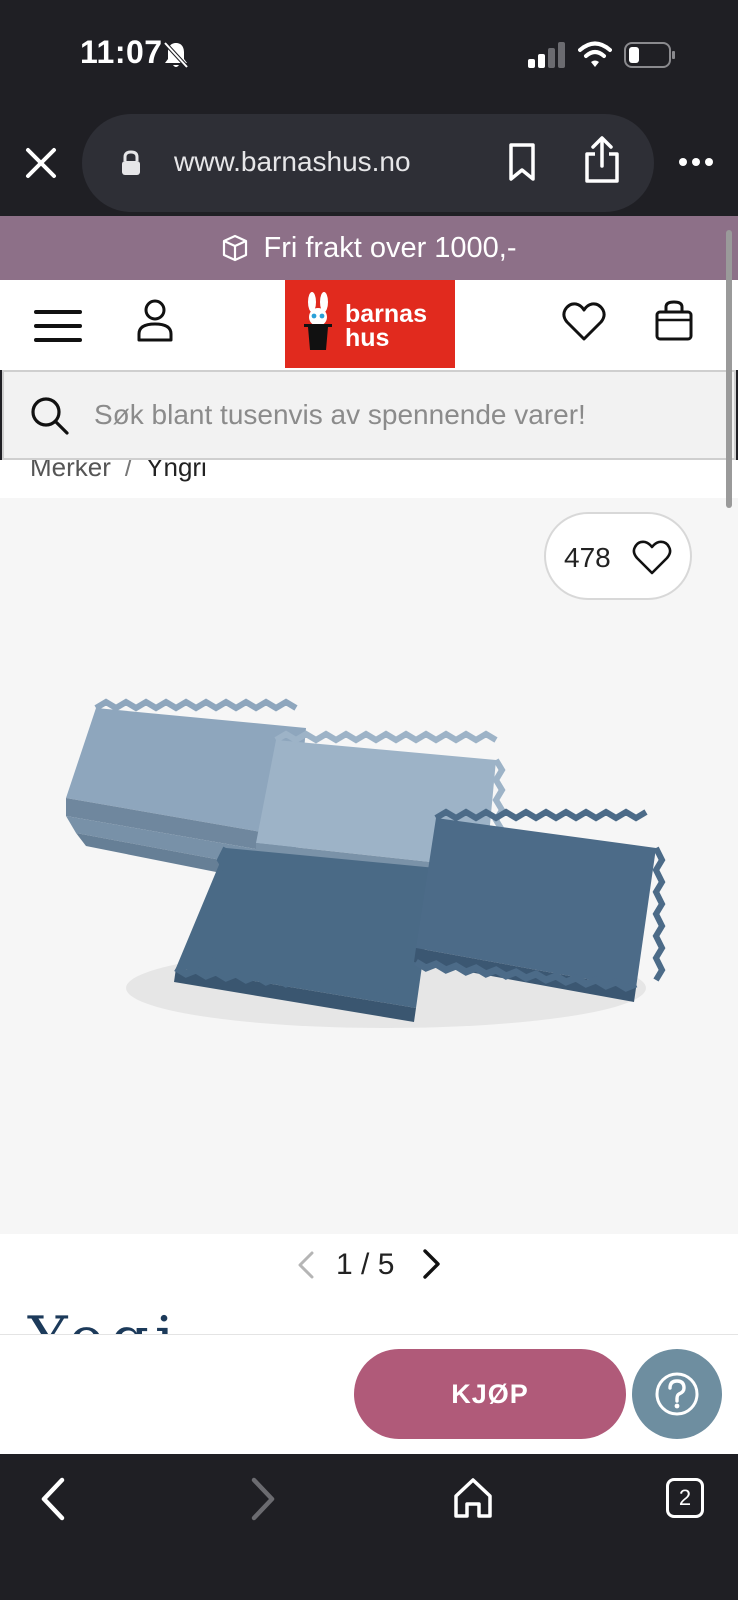 The width and height of the screenshot is (738, 1600). Describe the element at coordinates (390, 247) in the screenshot. I see `promo-text: Fri frakt over 1000,-` at that location.